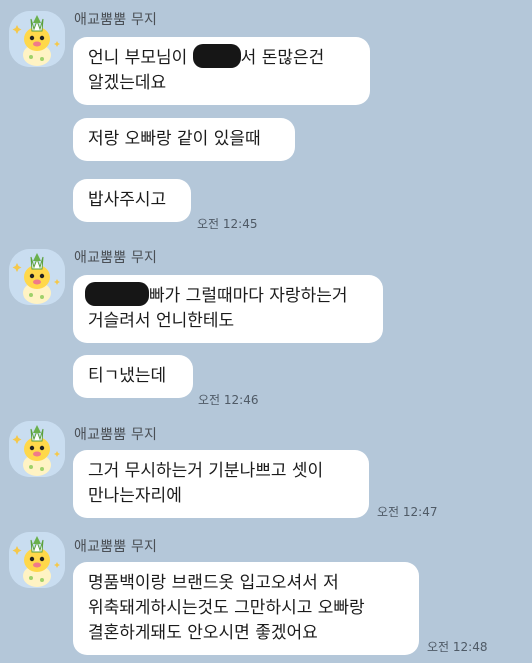 The width and height of the screenshot is (532, 663). What do you see at coordinates (228, 400) in the screenshot?
I see `message-timestamp: 오전 12:46` at bounding box center [228, 400].